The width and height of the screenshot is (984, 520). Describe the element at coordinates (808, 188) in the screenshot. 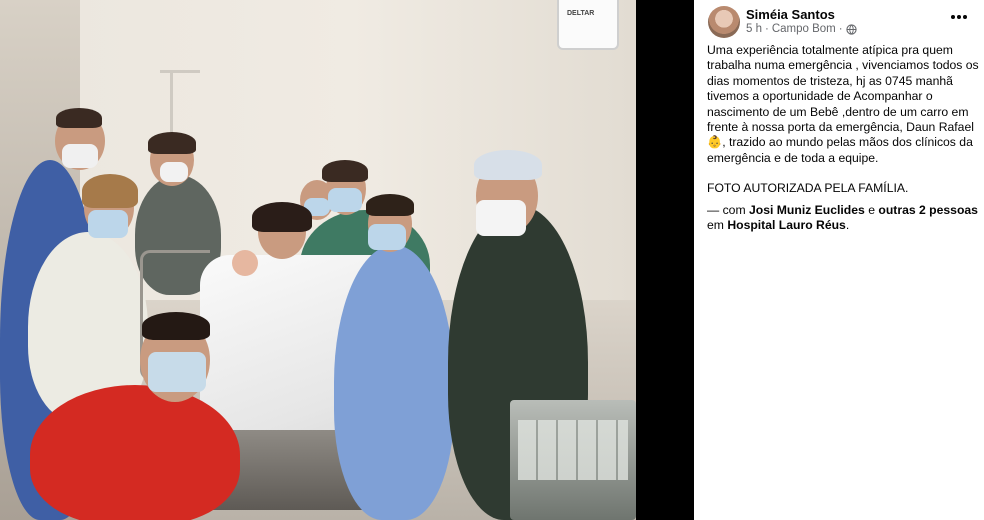

I see `body-text: FOTO AUTORIZADA PELA FAMÍLIA.` at that location.